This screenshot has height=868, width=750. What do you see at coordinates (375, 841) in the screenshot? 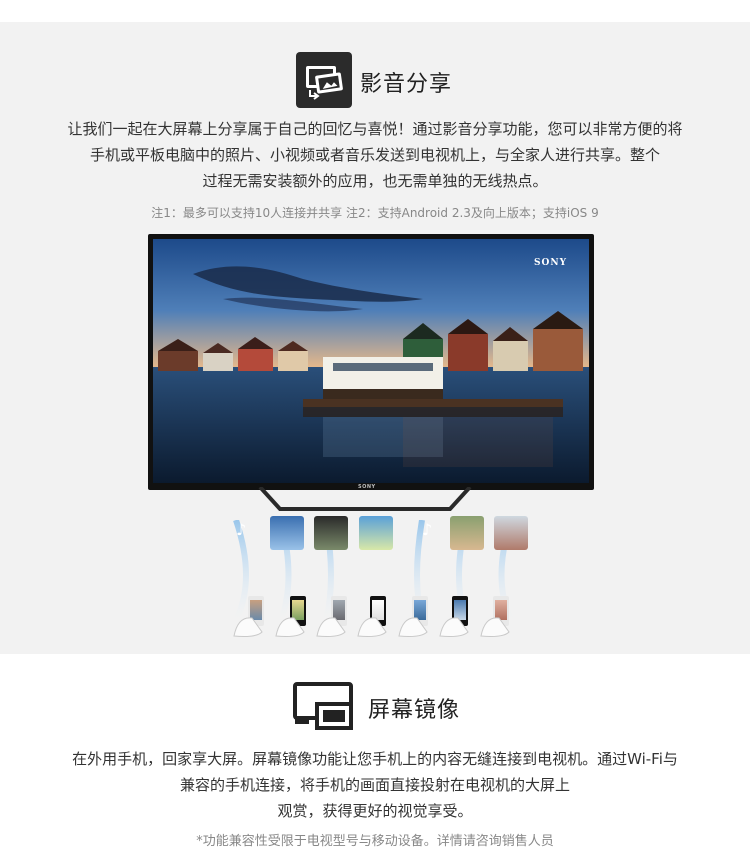
I see `screen-mirror-note: *功能兼容性受限于电视型号与移动设备。详情请咨询销售人员` at bounding box center [375, 841].